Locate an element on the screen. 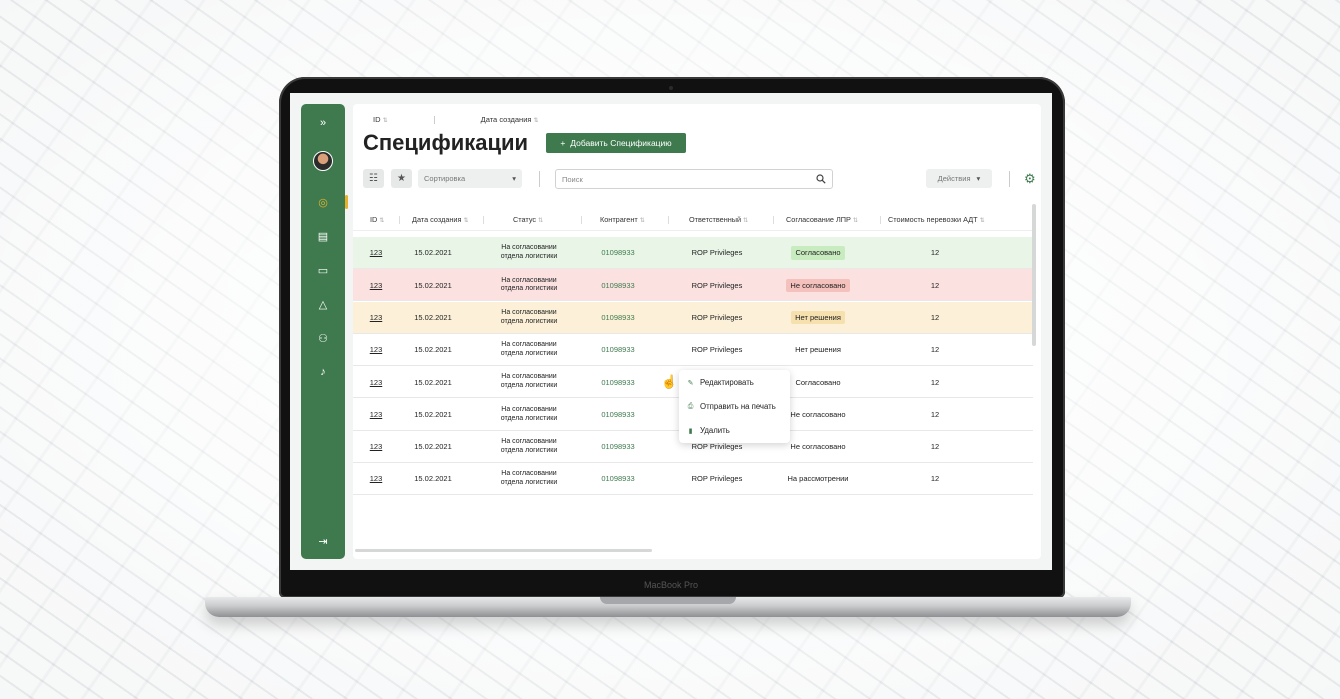  hand-cursor-icon: ☝ is located at coordinates (669, 381).